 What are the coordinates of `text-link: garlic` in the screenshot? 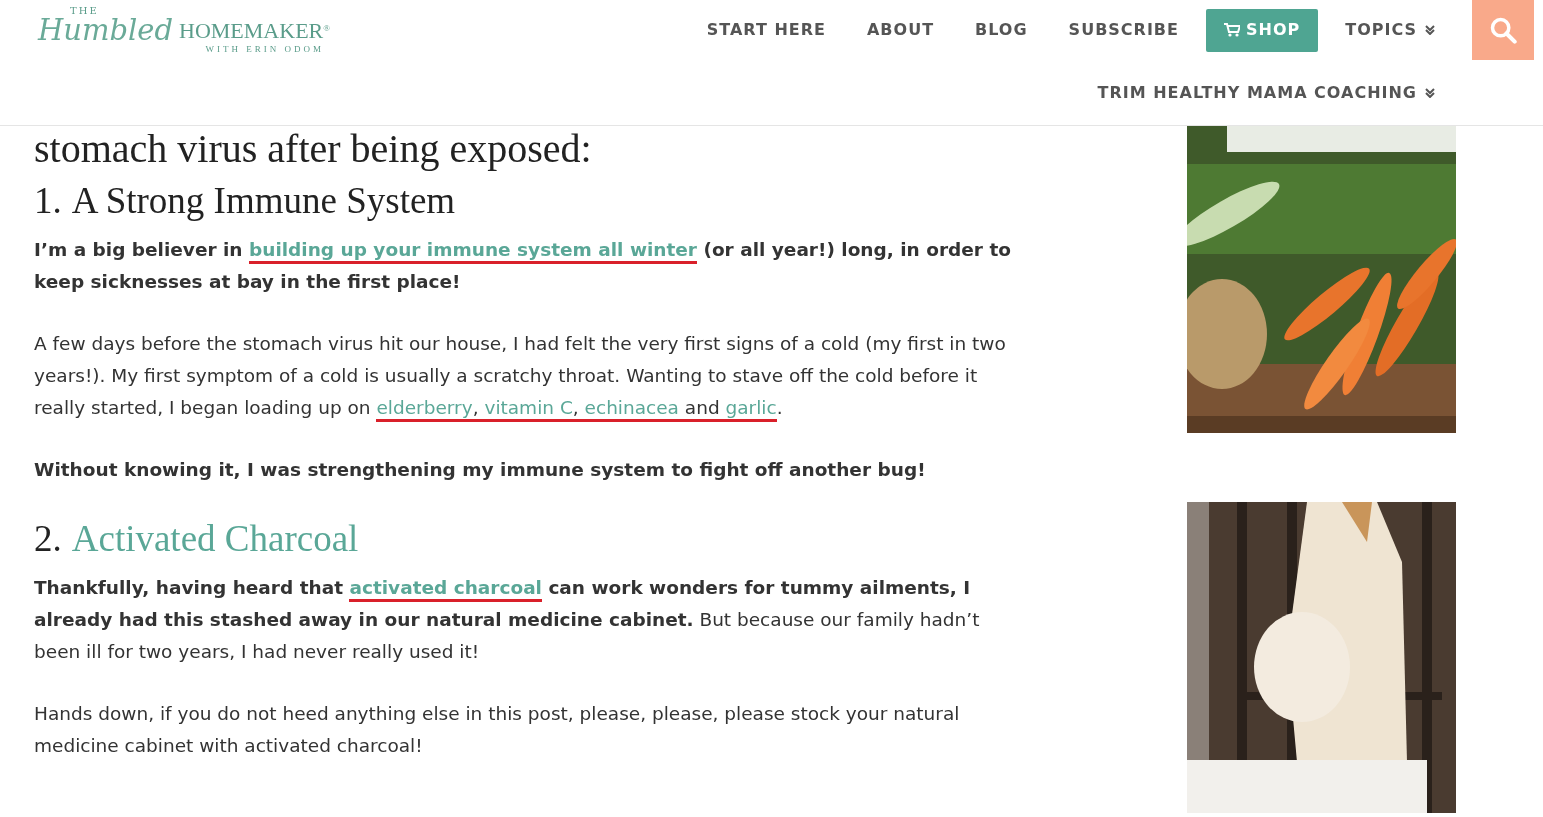 It's located at (751, 409).